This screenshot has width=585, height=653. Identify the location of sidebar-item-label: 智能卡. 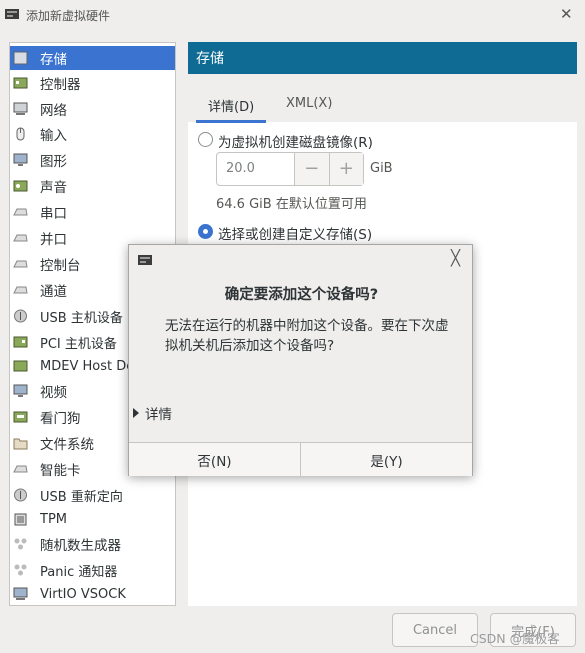
(60, 471).